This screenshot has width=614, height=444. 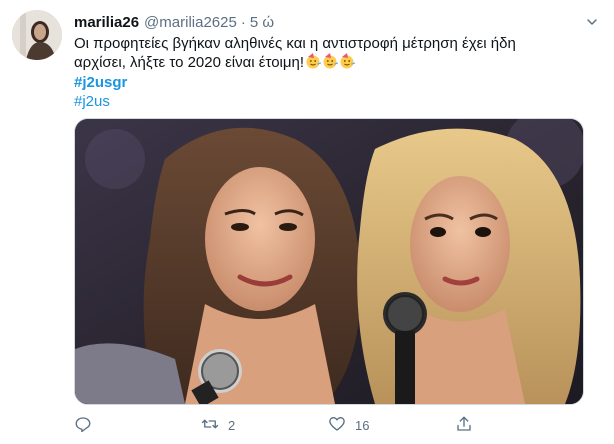 I want to click on share-icon, so click(x=464, y=425).